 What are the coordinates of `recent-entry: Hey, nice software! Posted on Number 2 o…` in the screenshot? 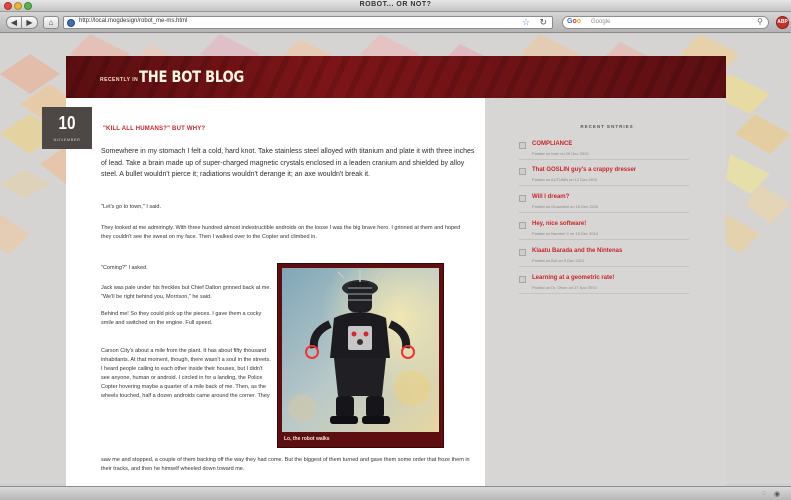 It's located at (604, 230).